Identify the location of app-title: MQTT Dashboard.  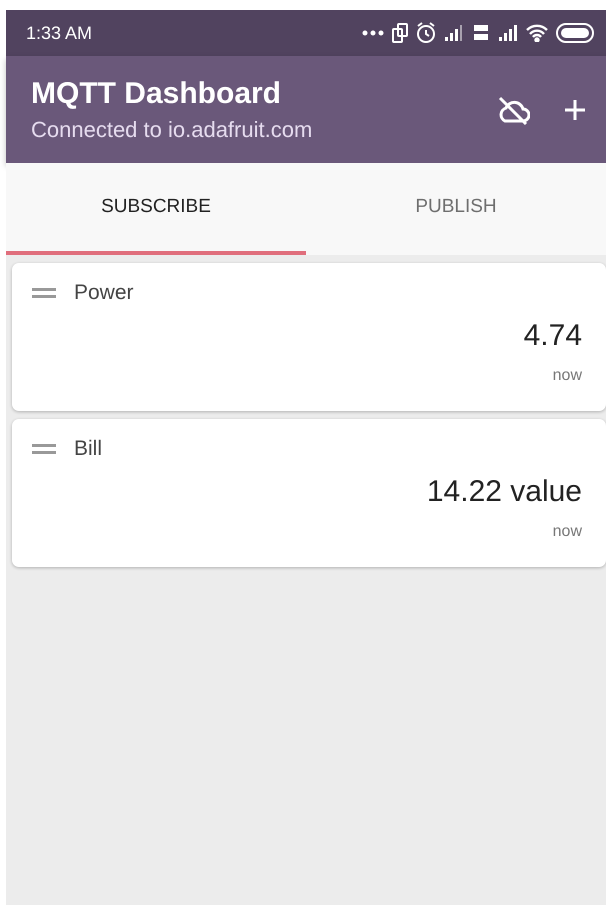
(156, 93).